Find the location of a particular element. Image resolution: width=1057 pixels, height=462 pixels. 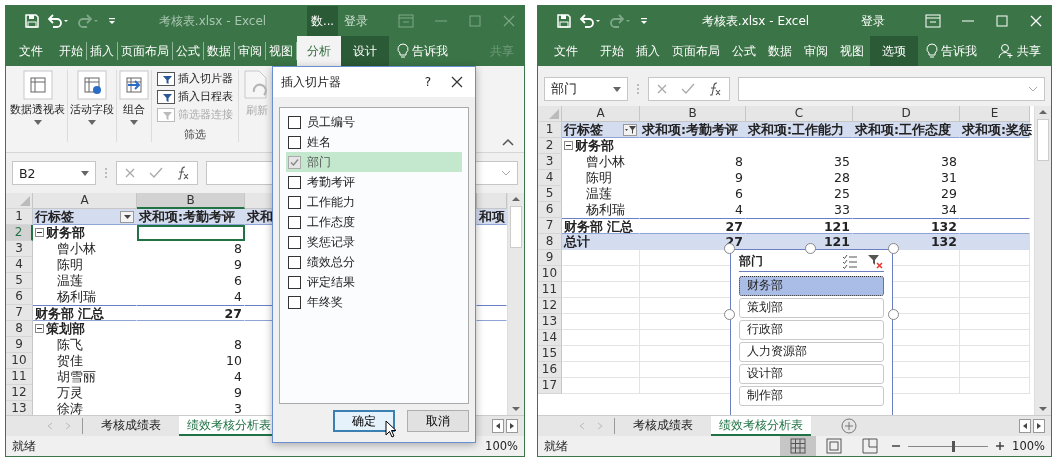

ribbon-button: 数据透视表 is located at coordinates (37, 97).